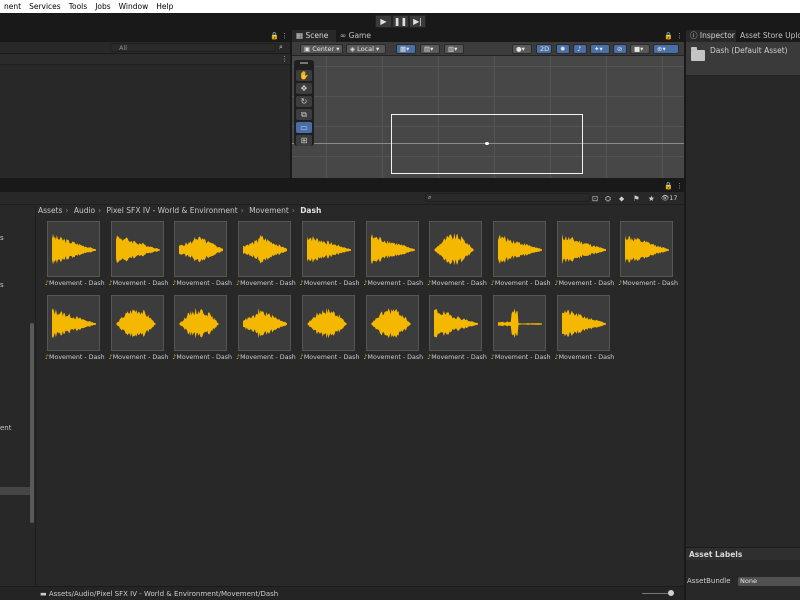 The height and width of the screenshot is (600, 800). Describe the element at coordinates (400, 21) in the screenshot. I see `pause-button: ❚❚` at that location.